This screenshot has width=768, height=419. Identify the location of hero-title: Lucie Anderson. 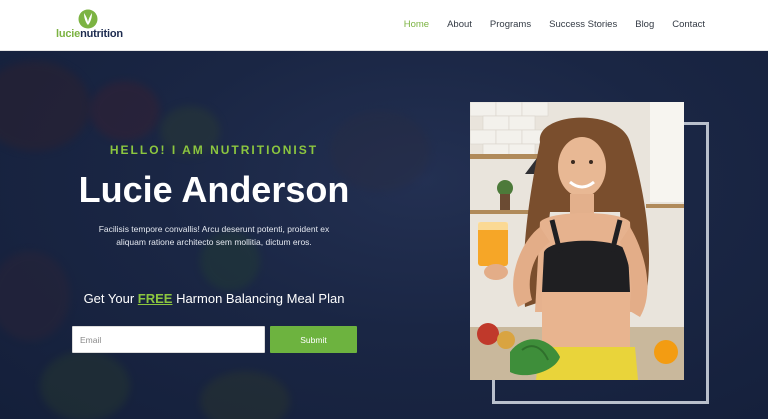
(214, 189).